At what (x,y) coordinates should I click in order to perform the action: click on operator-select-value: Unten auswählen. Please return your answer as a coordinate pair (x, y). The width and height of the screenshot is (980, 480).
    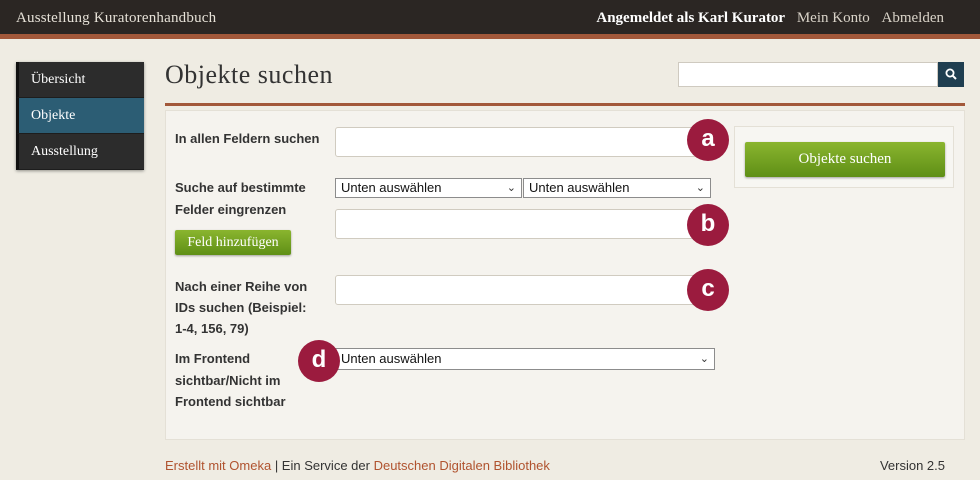
    Looking at the image, I should click on (579, 187).